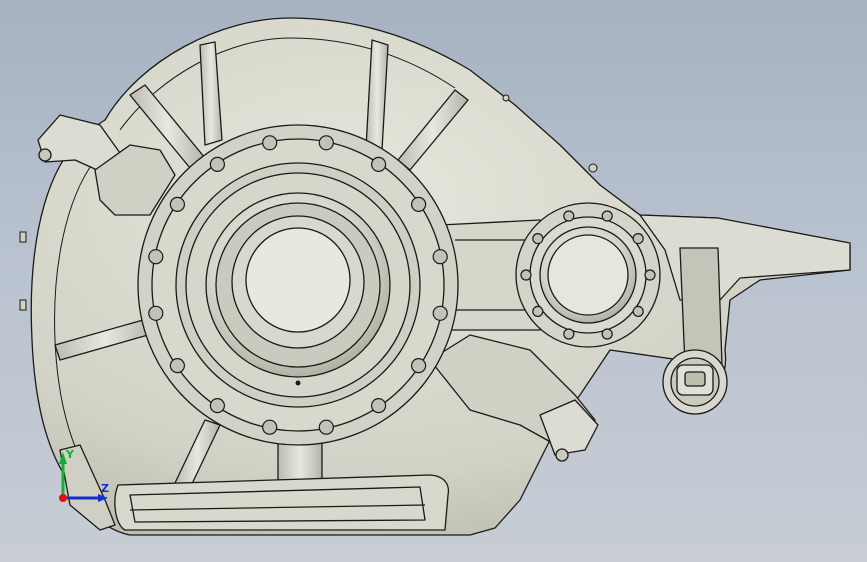  What do you see at coordinates (506, 98) in the screenshot?
I see `top-plug` at bounding box center [506, 98].